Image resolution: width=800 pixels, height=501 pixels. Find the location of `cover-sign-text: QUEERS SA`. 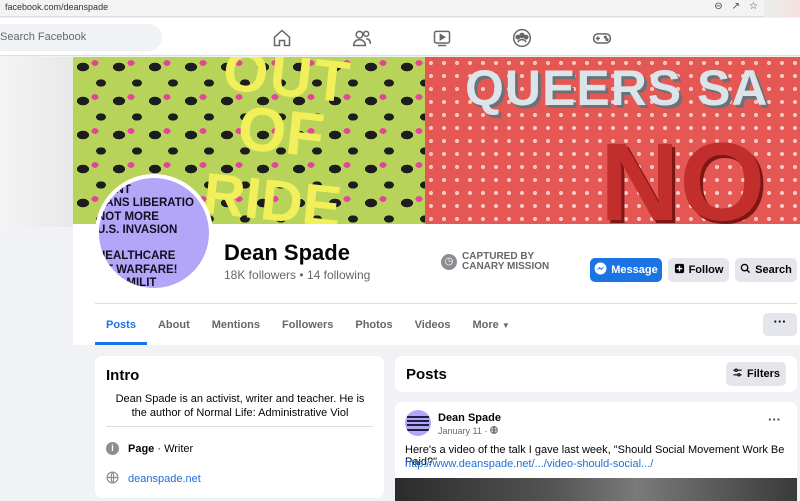

cover-sign-text: QUEERS SA is located at coordinates (617, 88).